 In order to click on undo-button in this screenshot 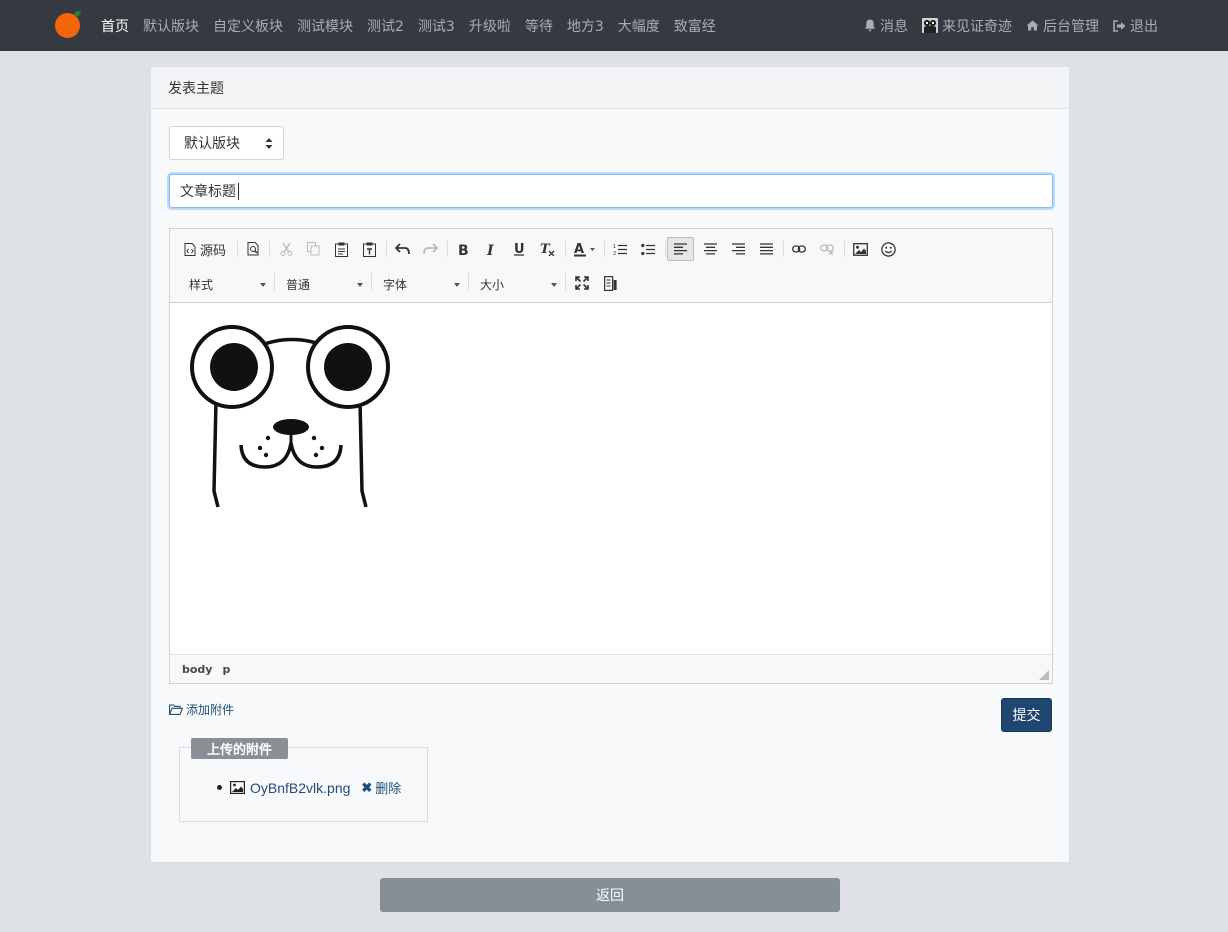, I will do `click(402, 249)`.